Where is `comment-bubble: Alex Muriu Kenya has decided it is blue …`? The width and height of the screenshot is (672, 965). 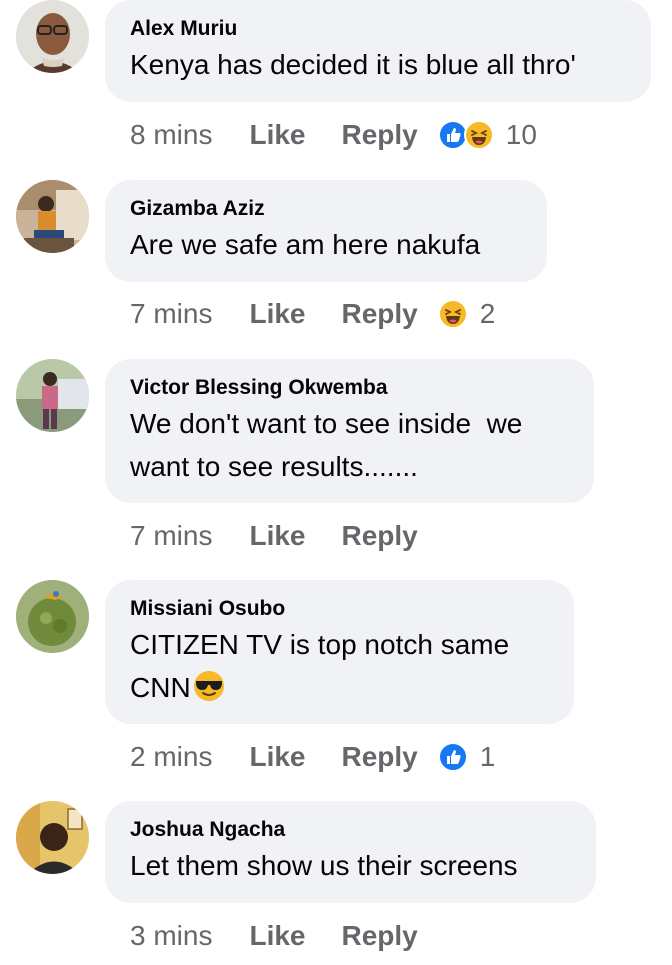 comment-bubble: Alex Muriu Kenya has decided it is blue … is located at coordinates (378, 51).